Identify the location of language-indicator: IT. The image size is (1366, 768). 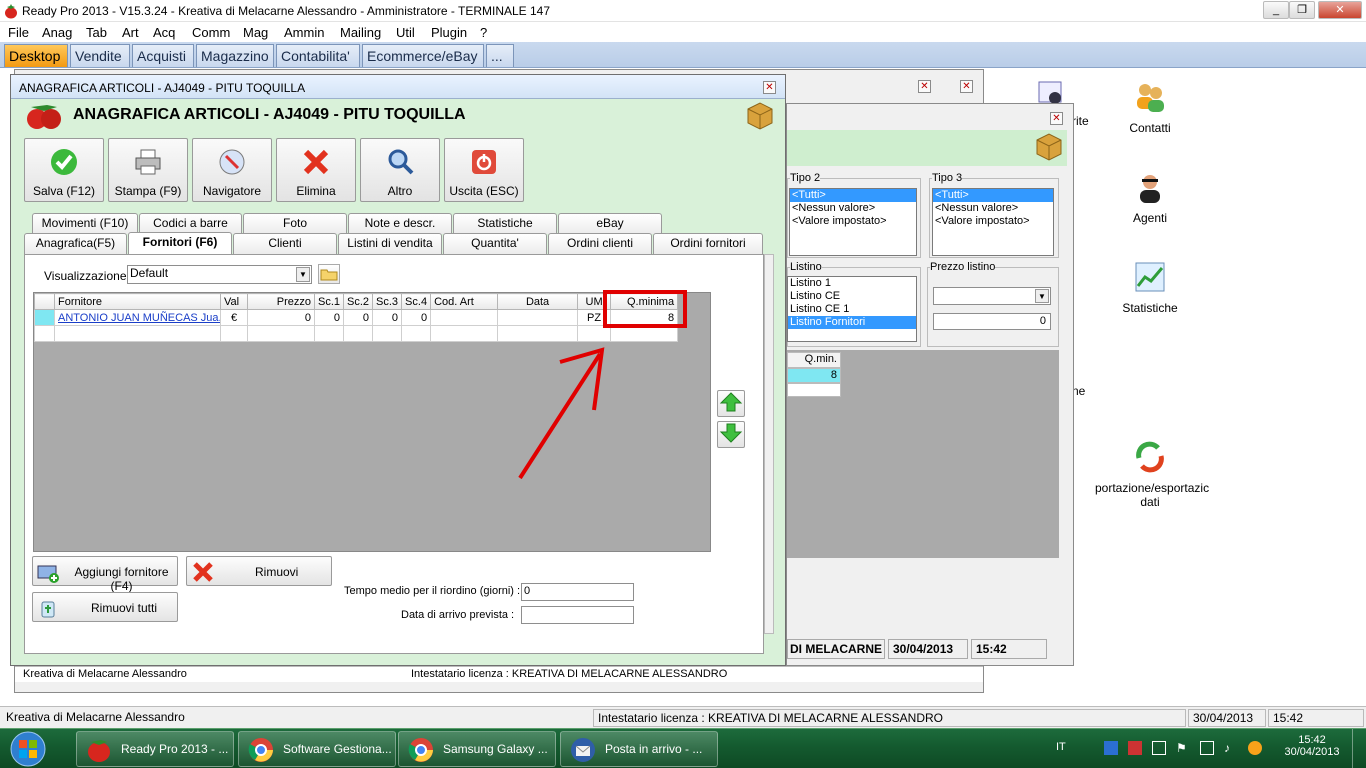
(1061, 747).